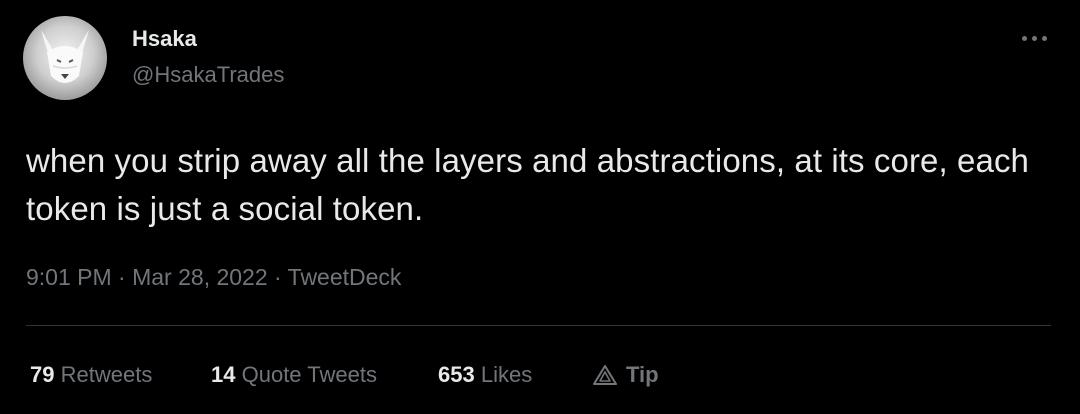  I want to click on tweet-date: Mar 28, 2022, so click(200, 277).